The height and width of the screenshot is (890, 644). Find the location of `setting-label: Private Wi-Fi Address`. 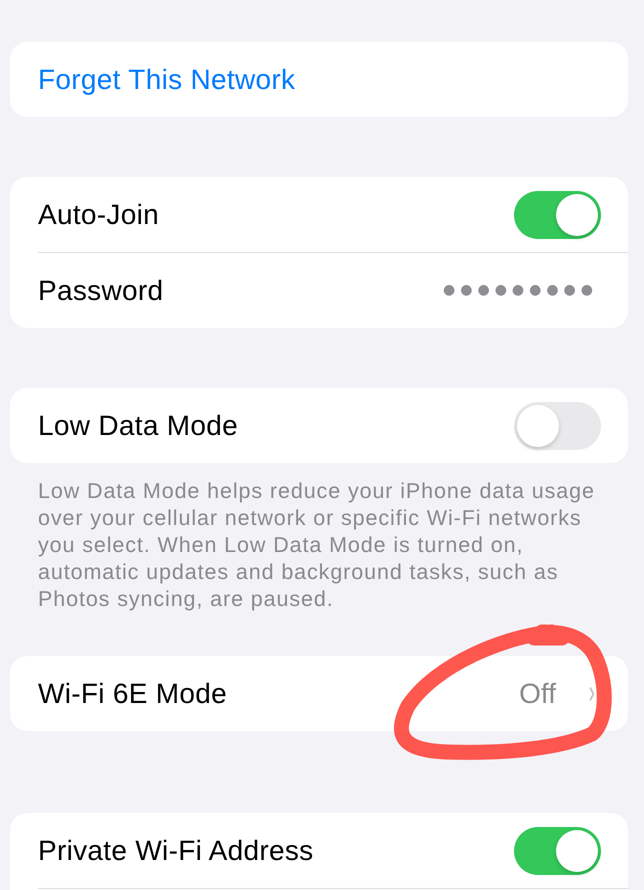

setting-label: Private Wi-Fi Address is located at coordinates (176, 851).